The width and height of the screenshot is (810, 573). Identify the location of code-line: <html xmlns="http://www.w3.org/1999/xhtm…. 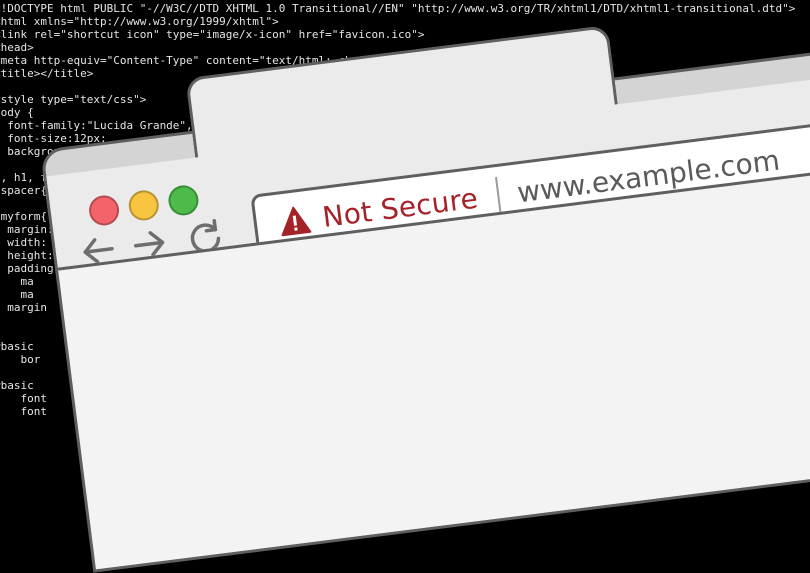
(139, 21).